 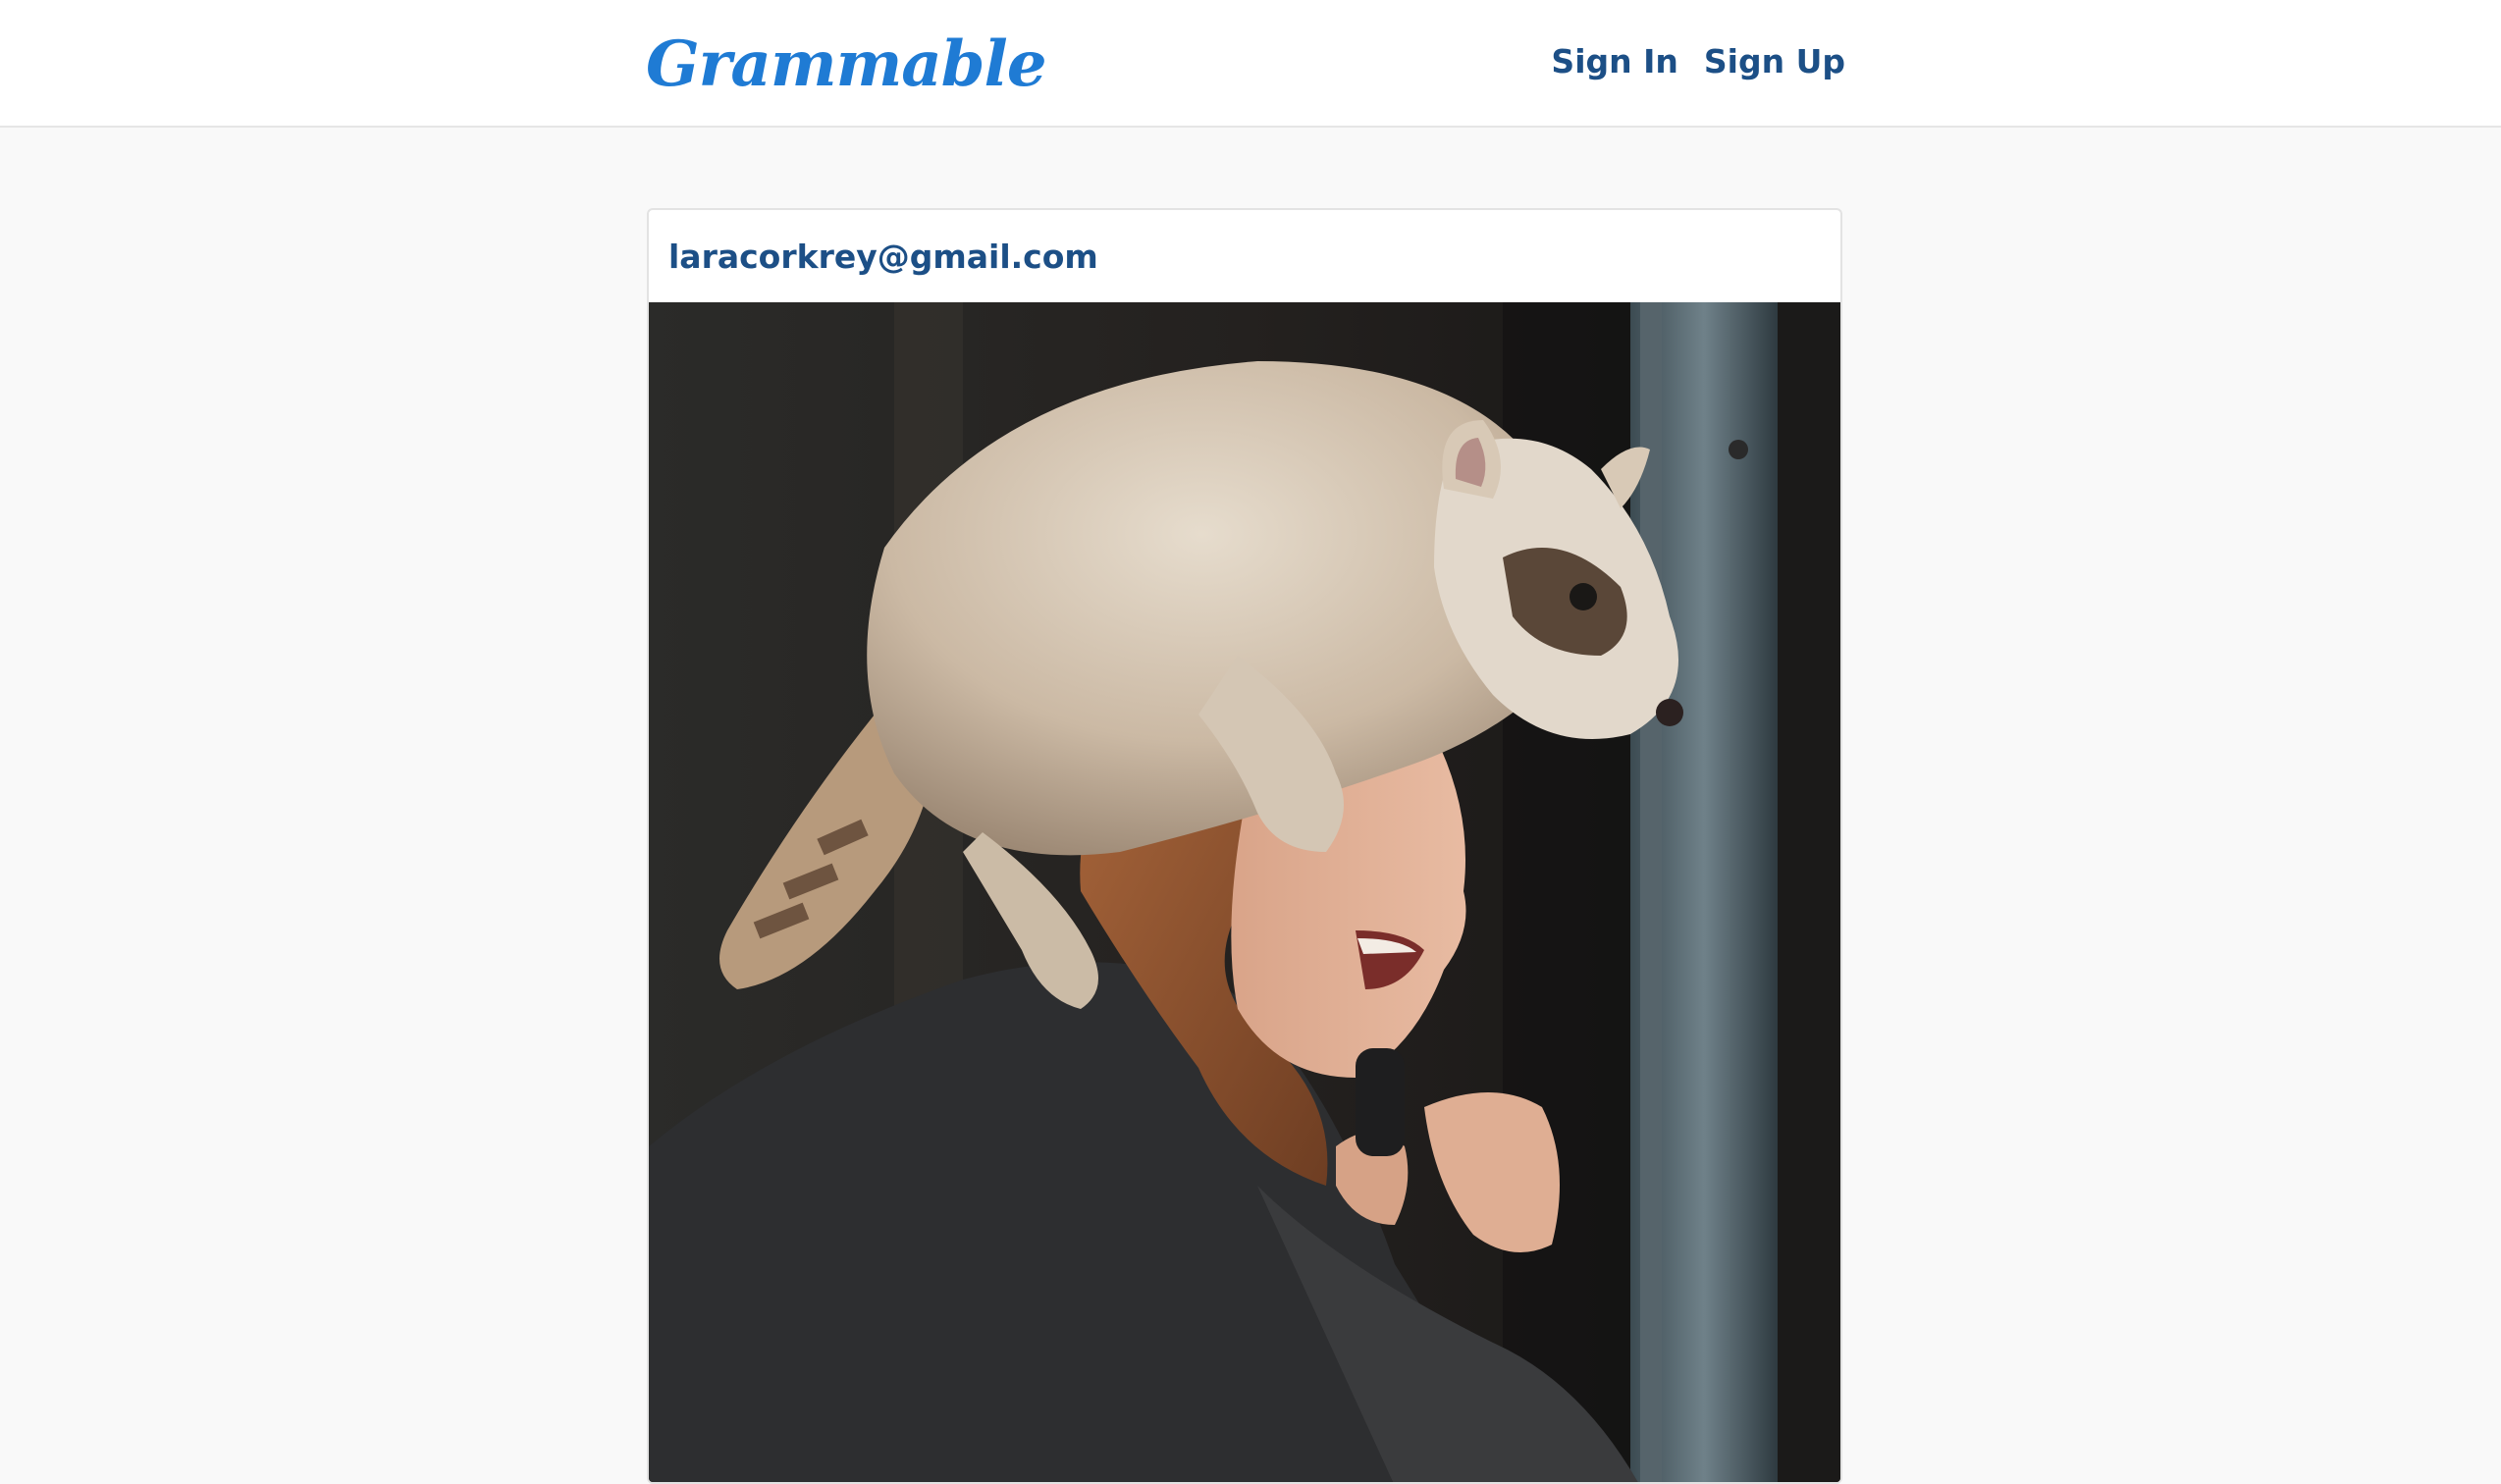 I want to click on post-header: laracorkrey@gmail.com, so click(x=1244, y=256).